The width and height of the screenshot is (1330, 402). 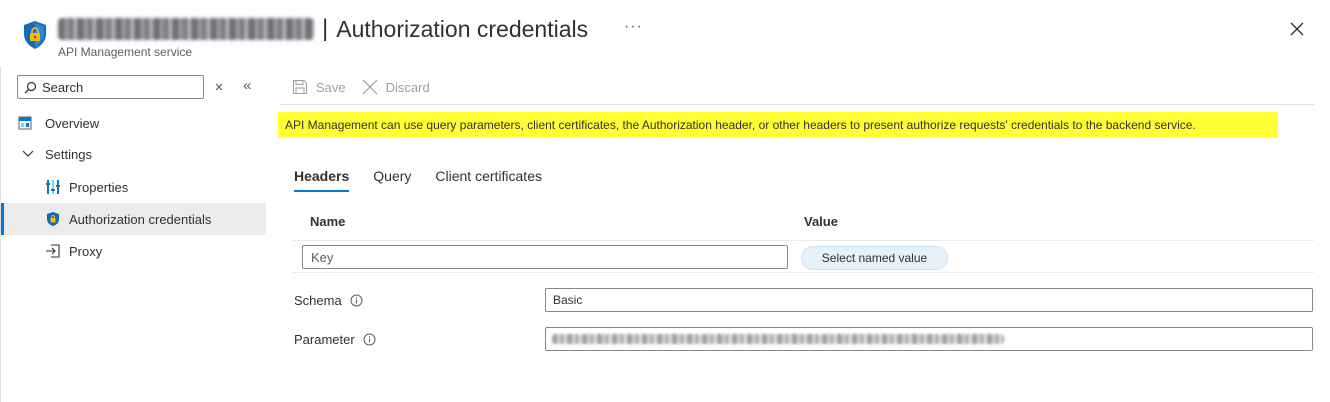 I want to click on discard-icon, so click(x=370, y=87).